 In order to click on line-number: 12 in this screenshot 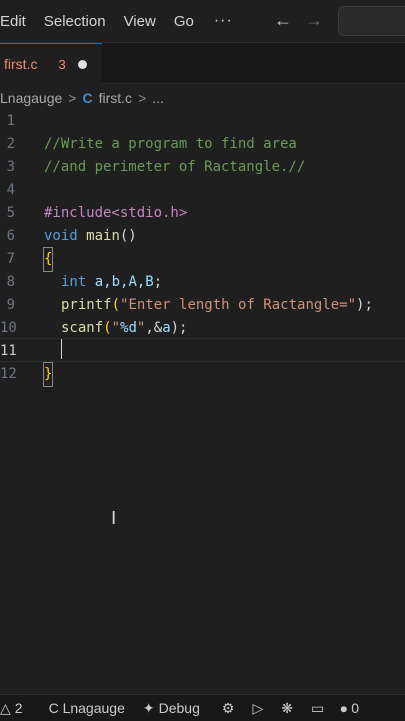, I will do `click(8, 374)`.